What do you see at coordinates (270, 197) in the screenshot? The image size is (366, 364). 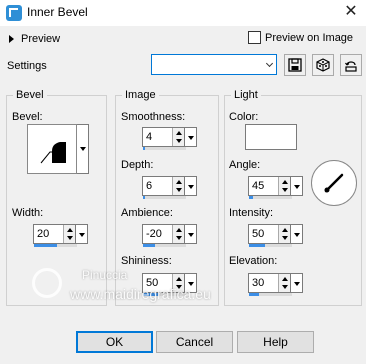 I see `angle-slider-track` at bounding box center [270, 197].